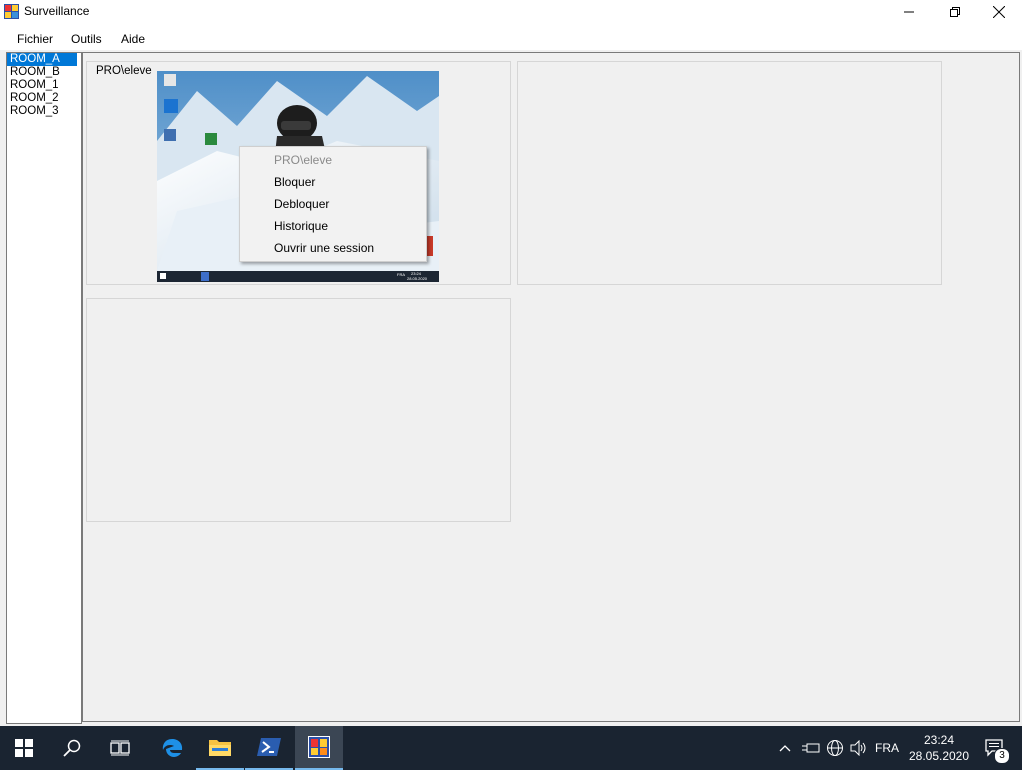  What do you see at coordinates (44, 111) in the screenshot?
I see `room-item-3: ROOM_3` at bounding box center [44, 111].